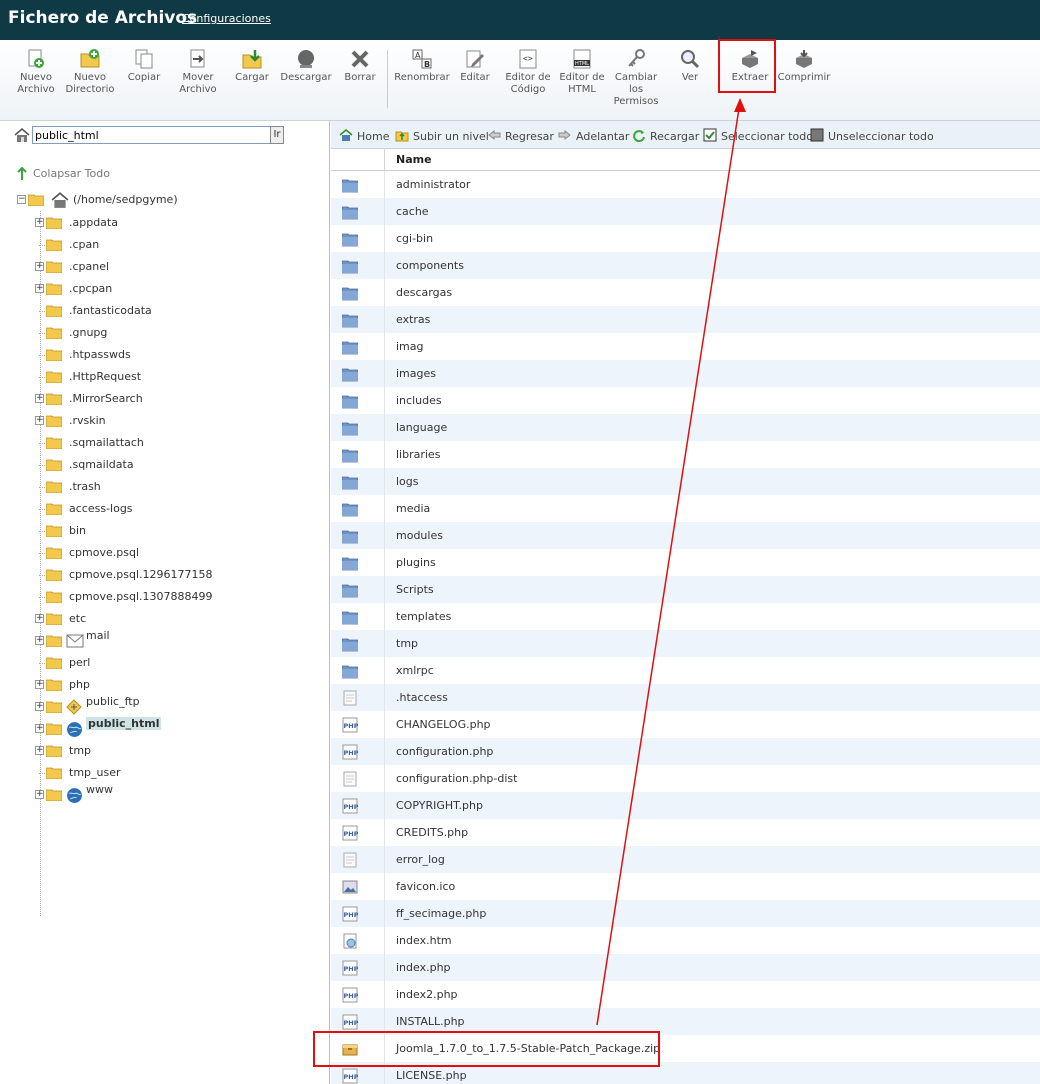 Image resolution: width=1040 pixels, height=1084 pixels. Describe the element at coordinates (277, 135) in the screenshot. I see `go-button: Ir` at that location.